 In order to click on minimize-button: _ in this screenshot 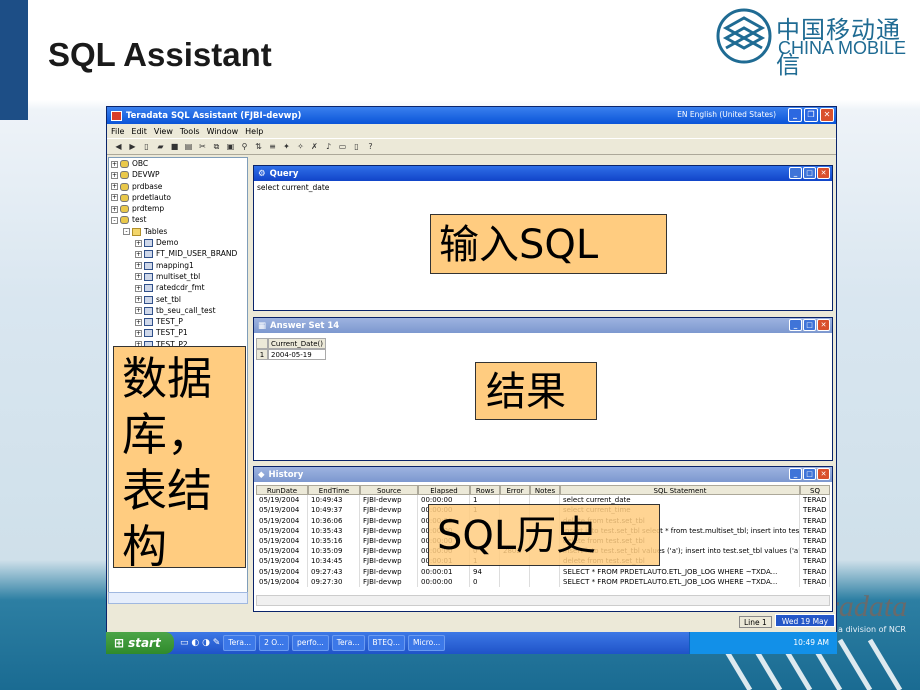, I will do `click(795, 115)`.